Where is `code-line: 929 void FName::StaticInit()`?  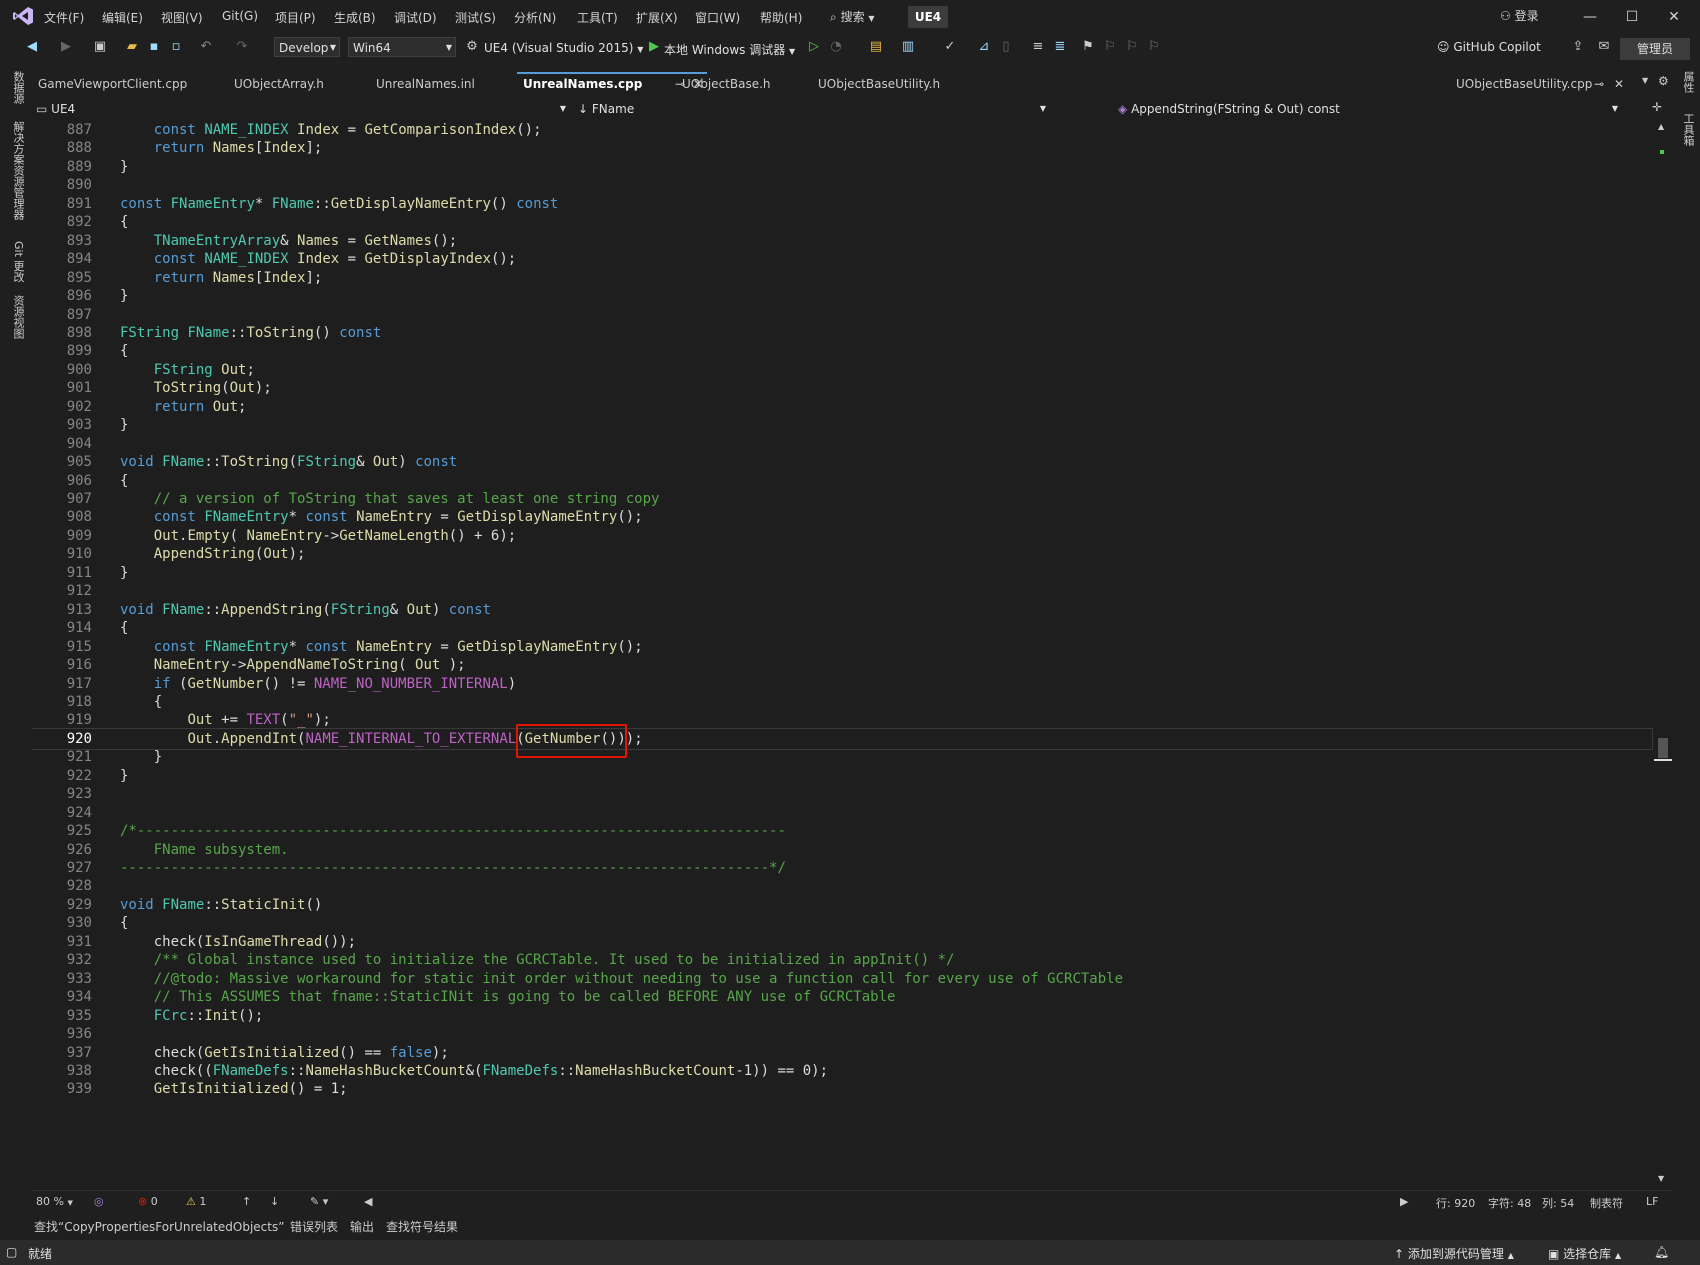 code-line: 929 void FName::StaticInit() is located at coordinates (842, 905).